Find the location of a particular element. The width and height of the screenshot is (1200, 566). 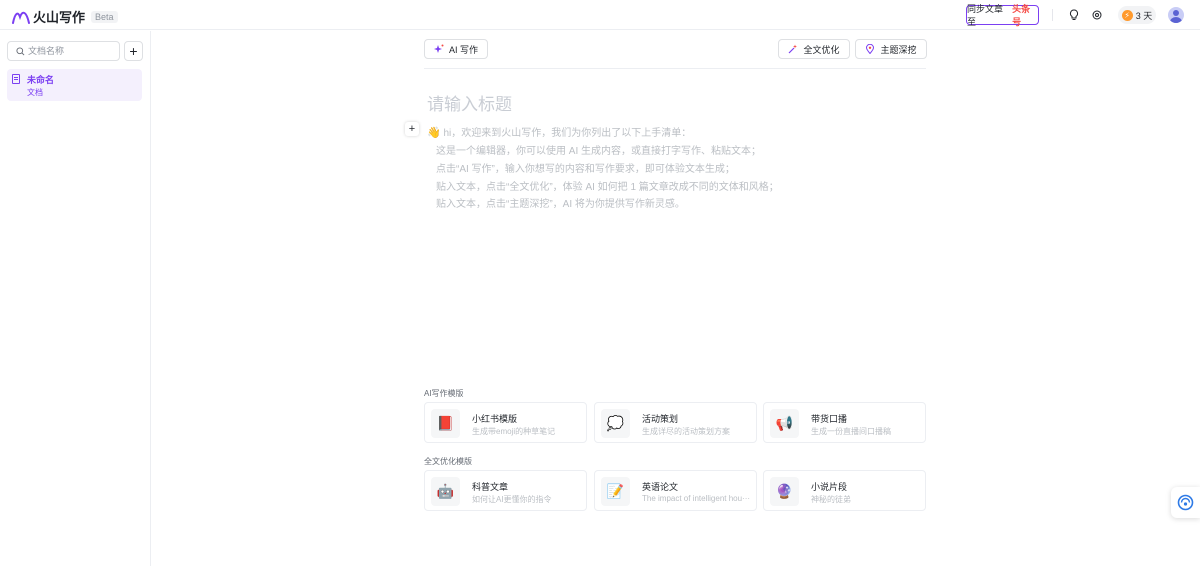

streak-days: 3 天 is located at coordinates (1144, 15).